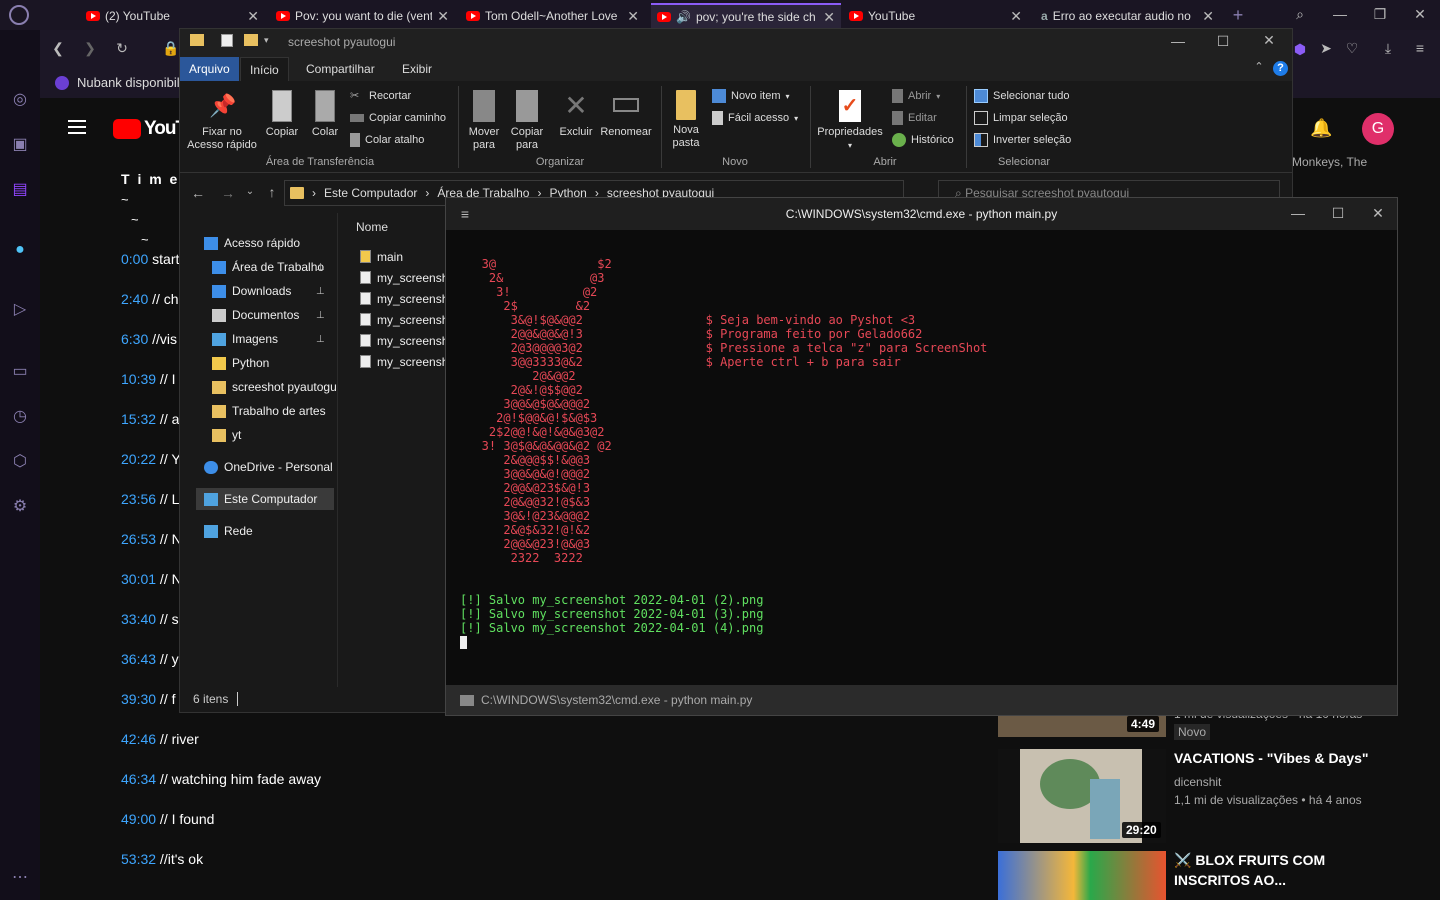 The image size is (1440, 900). Describe the element at coordinates (138, 539) in the screenshot. I see `timestamp-link: 26:53` at that location.